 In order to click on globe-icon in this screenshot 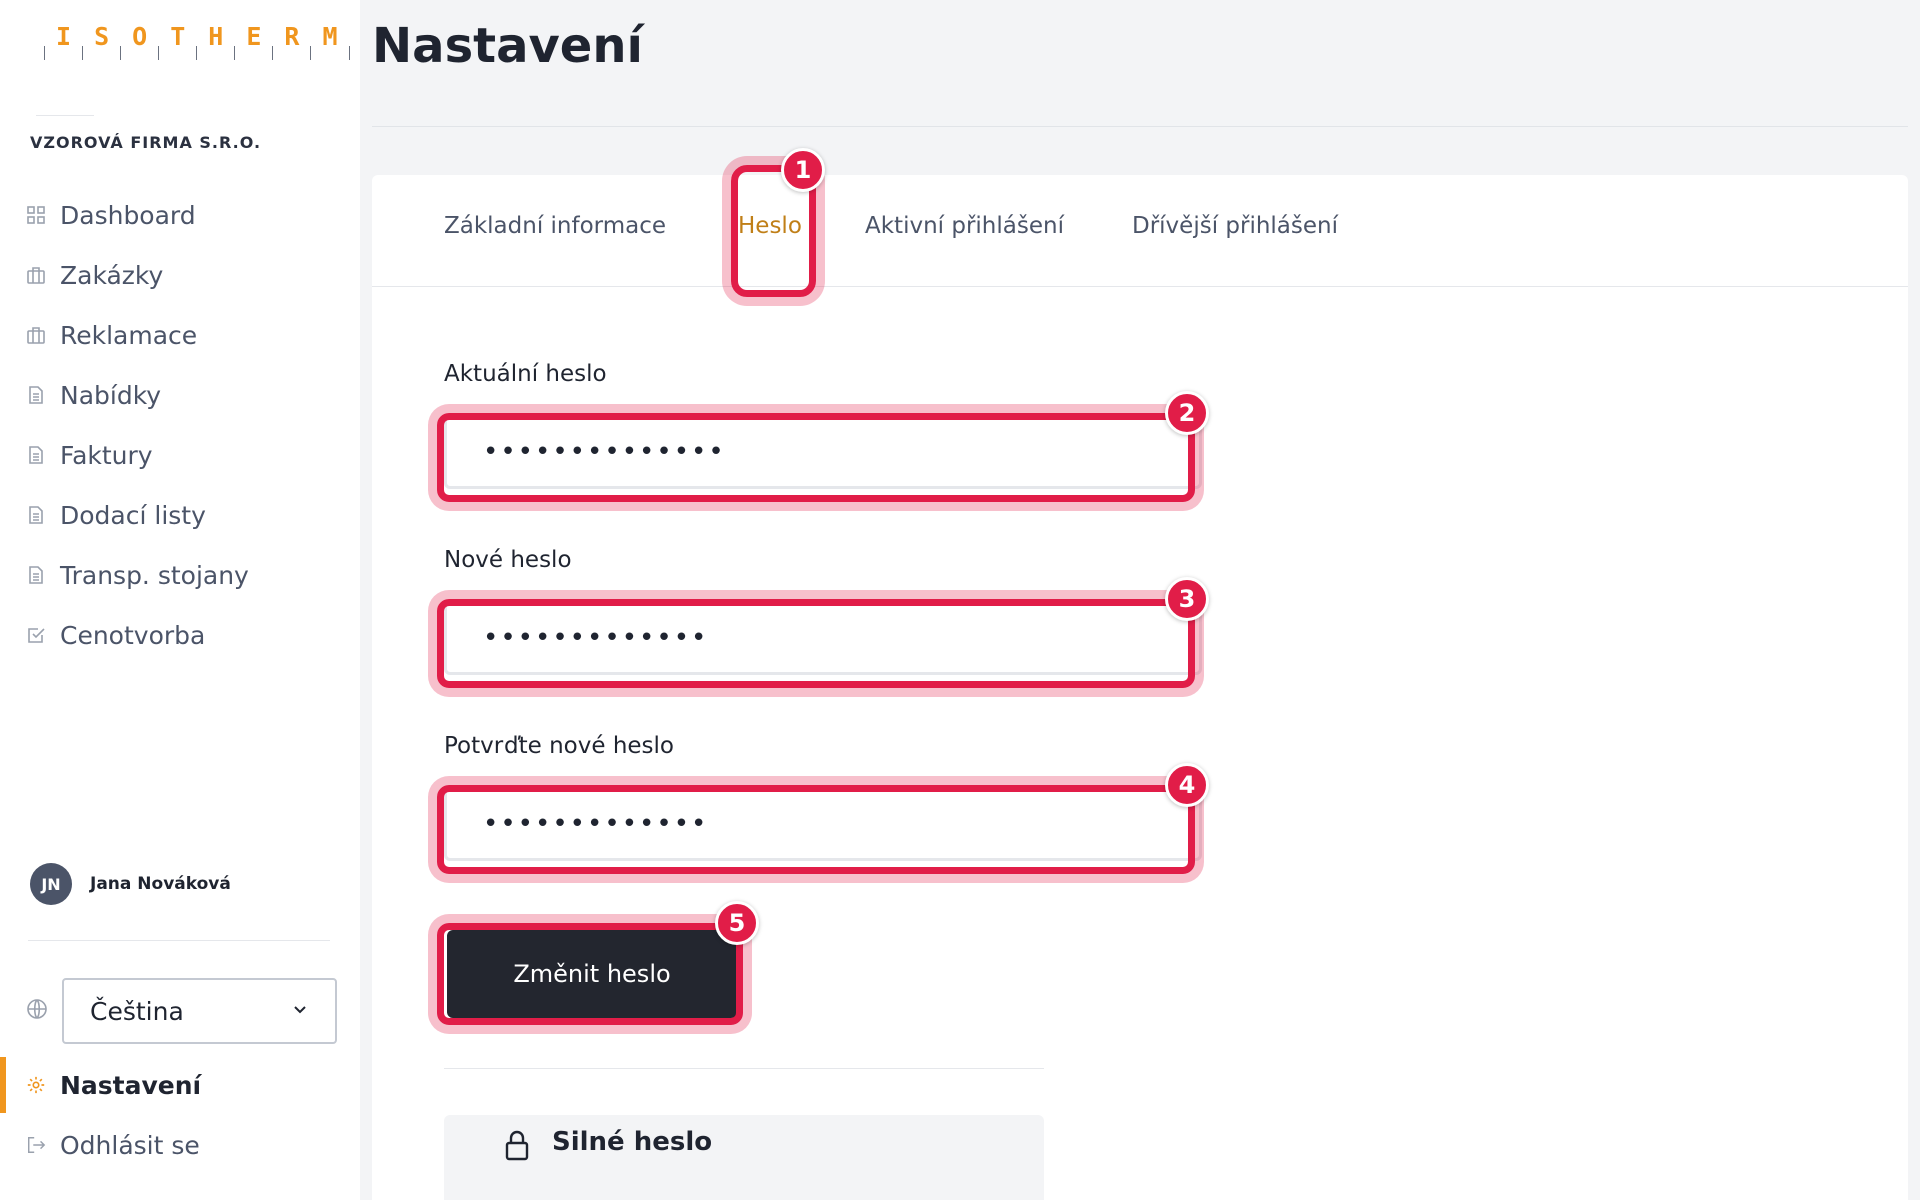, I will do `click(37, 1011)`.